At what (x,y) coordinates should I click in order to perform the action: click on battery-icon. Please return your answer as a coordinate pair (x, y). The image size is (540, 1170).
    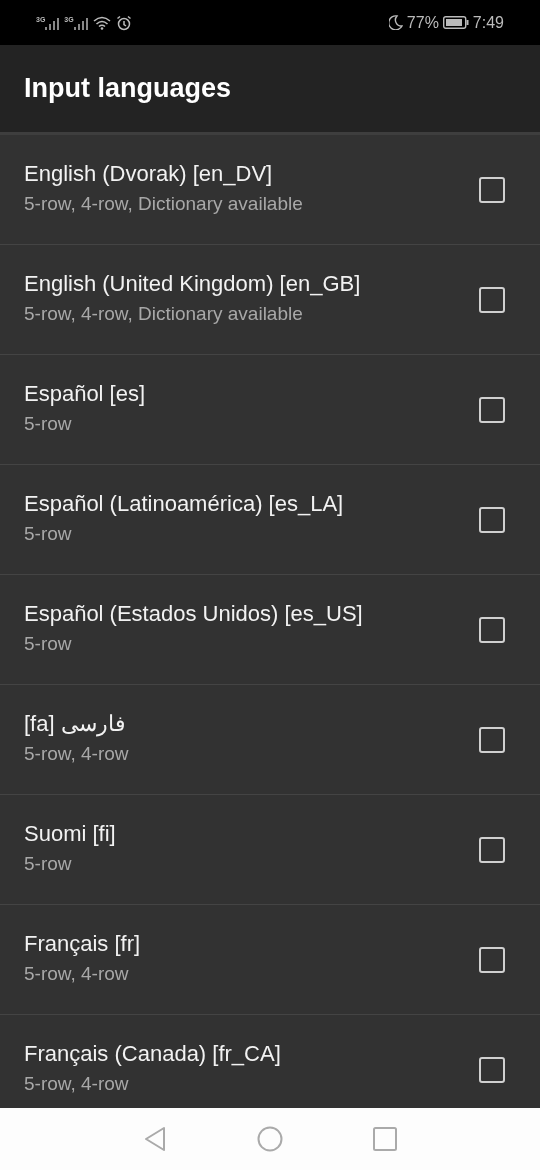
    Looking at the image, I should click on (455, 22).